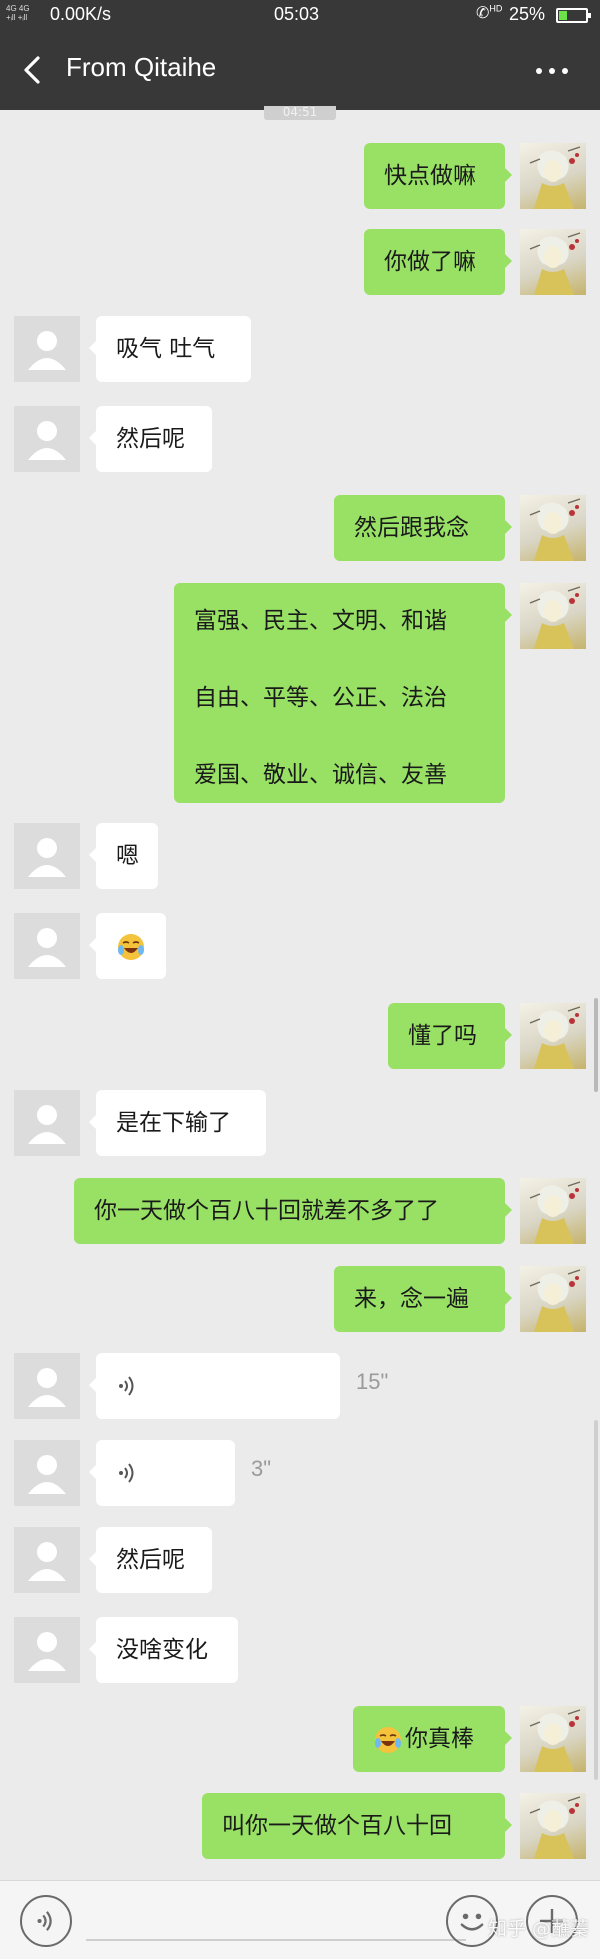  What do you see at coordinates (300, 1036) in the screenshot?
I see `sent-message: 懂了吗` at bounding box center [300, 1036].